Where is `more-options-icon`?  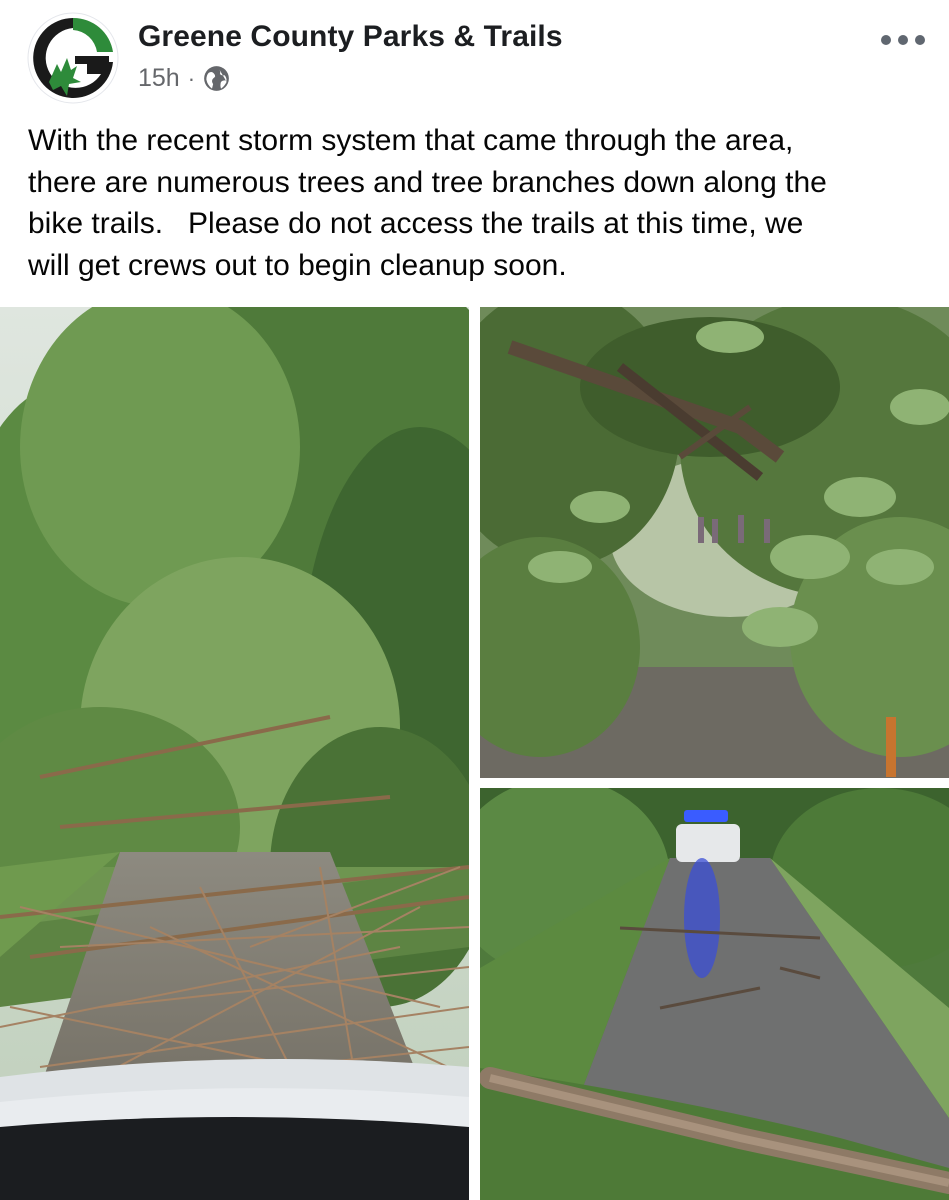 more-options-icon is located at coordinates (903, 40).